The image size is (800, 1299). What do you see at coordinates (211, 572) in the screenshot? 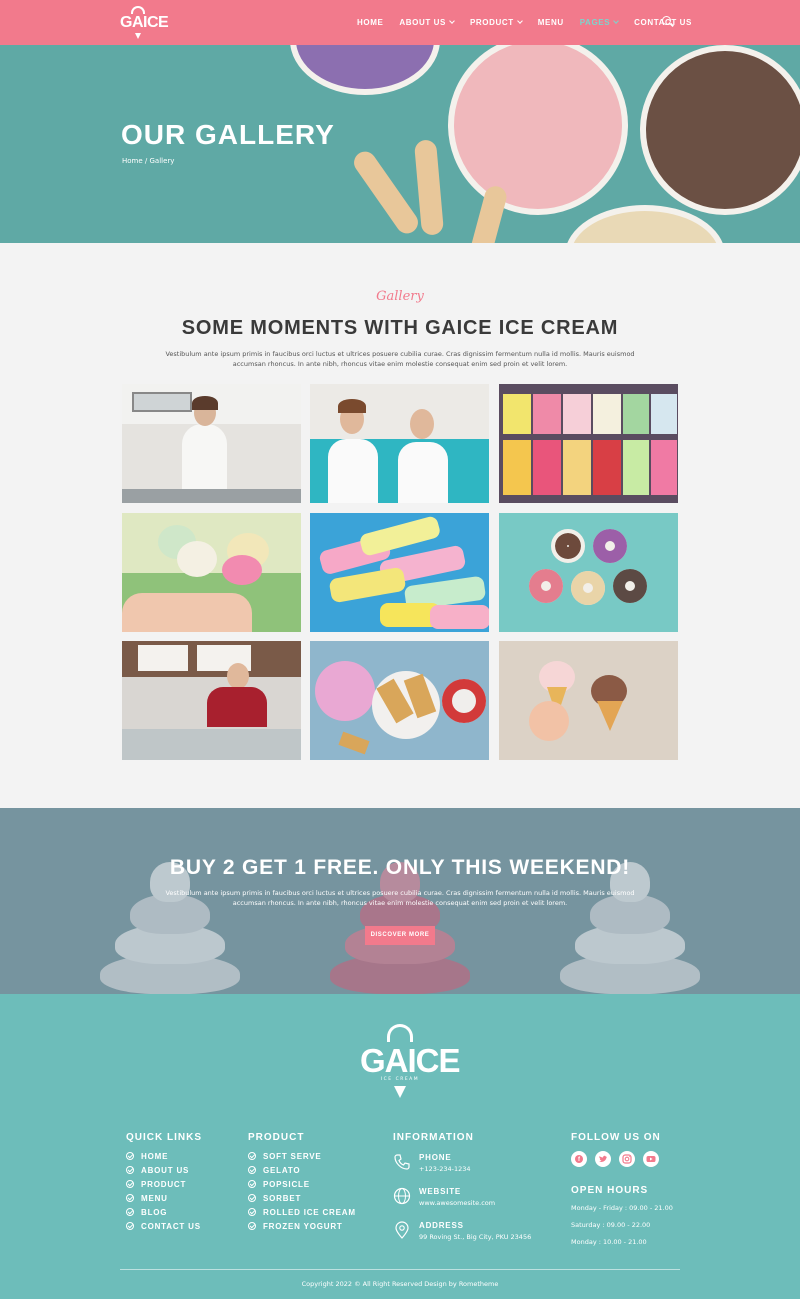
I see `gallery-image-cones-hands` at bounding box center [211, 572].